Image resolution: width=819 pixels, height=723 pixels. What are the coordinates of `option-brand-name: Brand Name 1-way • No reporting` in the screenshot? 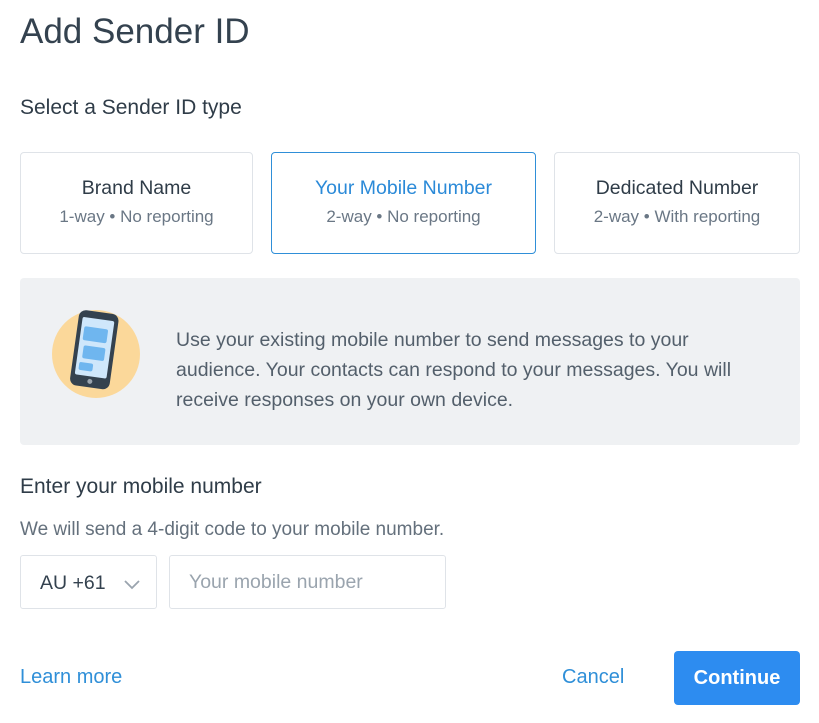 It's located at (136, 203).